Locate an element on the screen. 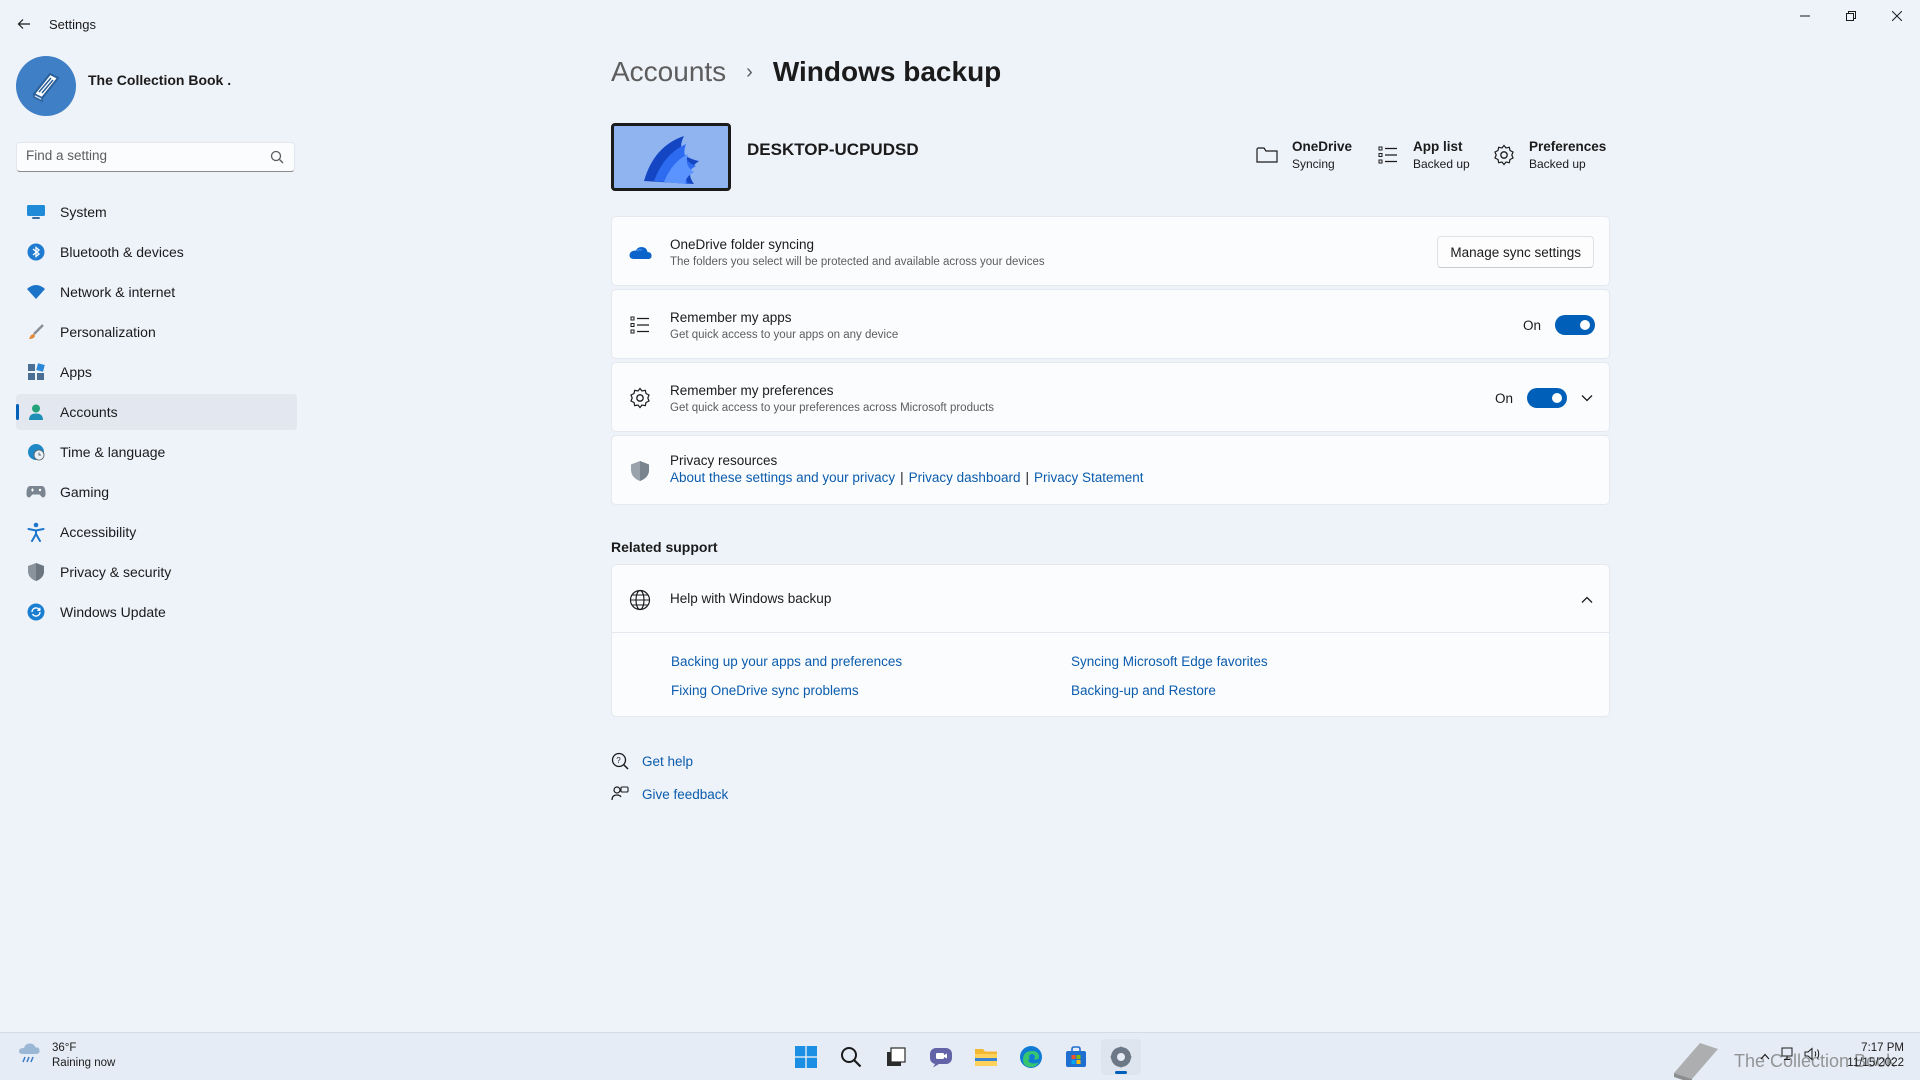  get-help-label: Get help is located at coordinates (667, 761).